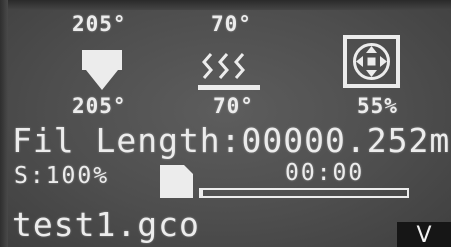 Image resolution: width=451 pixels, height=247 pixels. What do you see at coordinates (304, 193) in the screenshot?
I see `print-progress-bar` at bounding box center [304, 193].